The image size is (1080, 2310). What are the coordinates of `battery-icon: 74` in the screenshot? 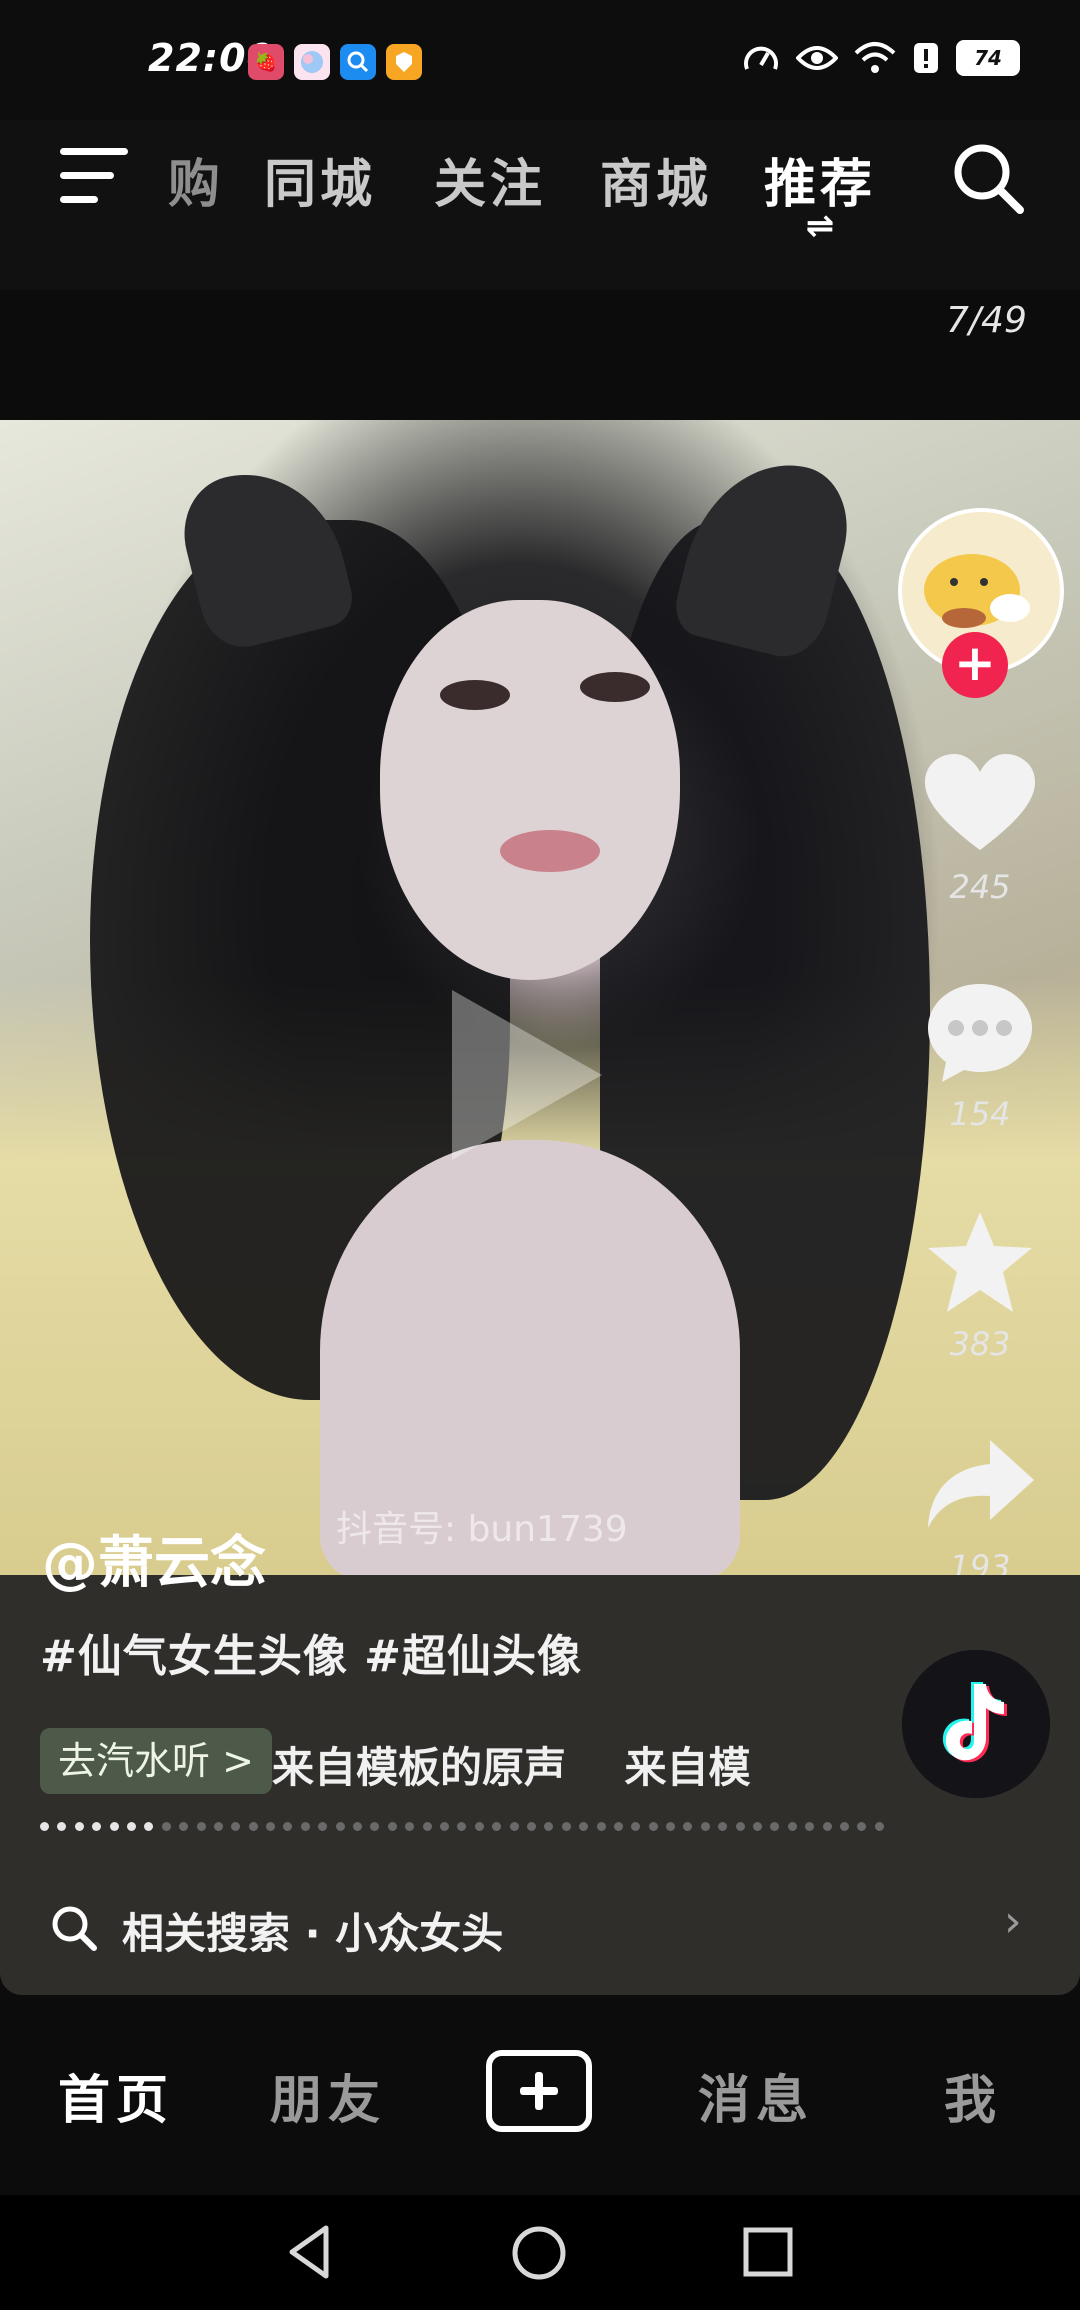 It's located at (988, 58).